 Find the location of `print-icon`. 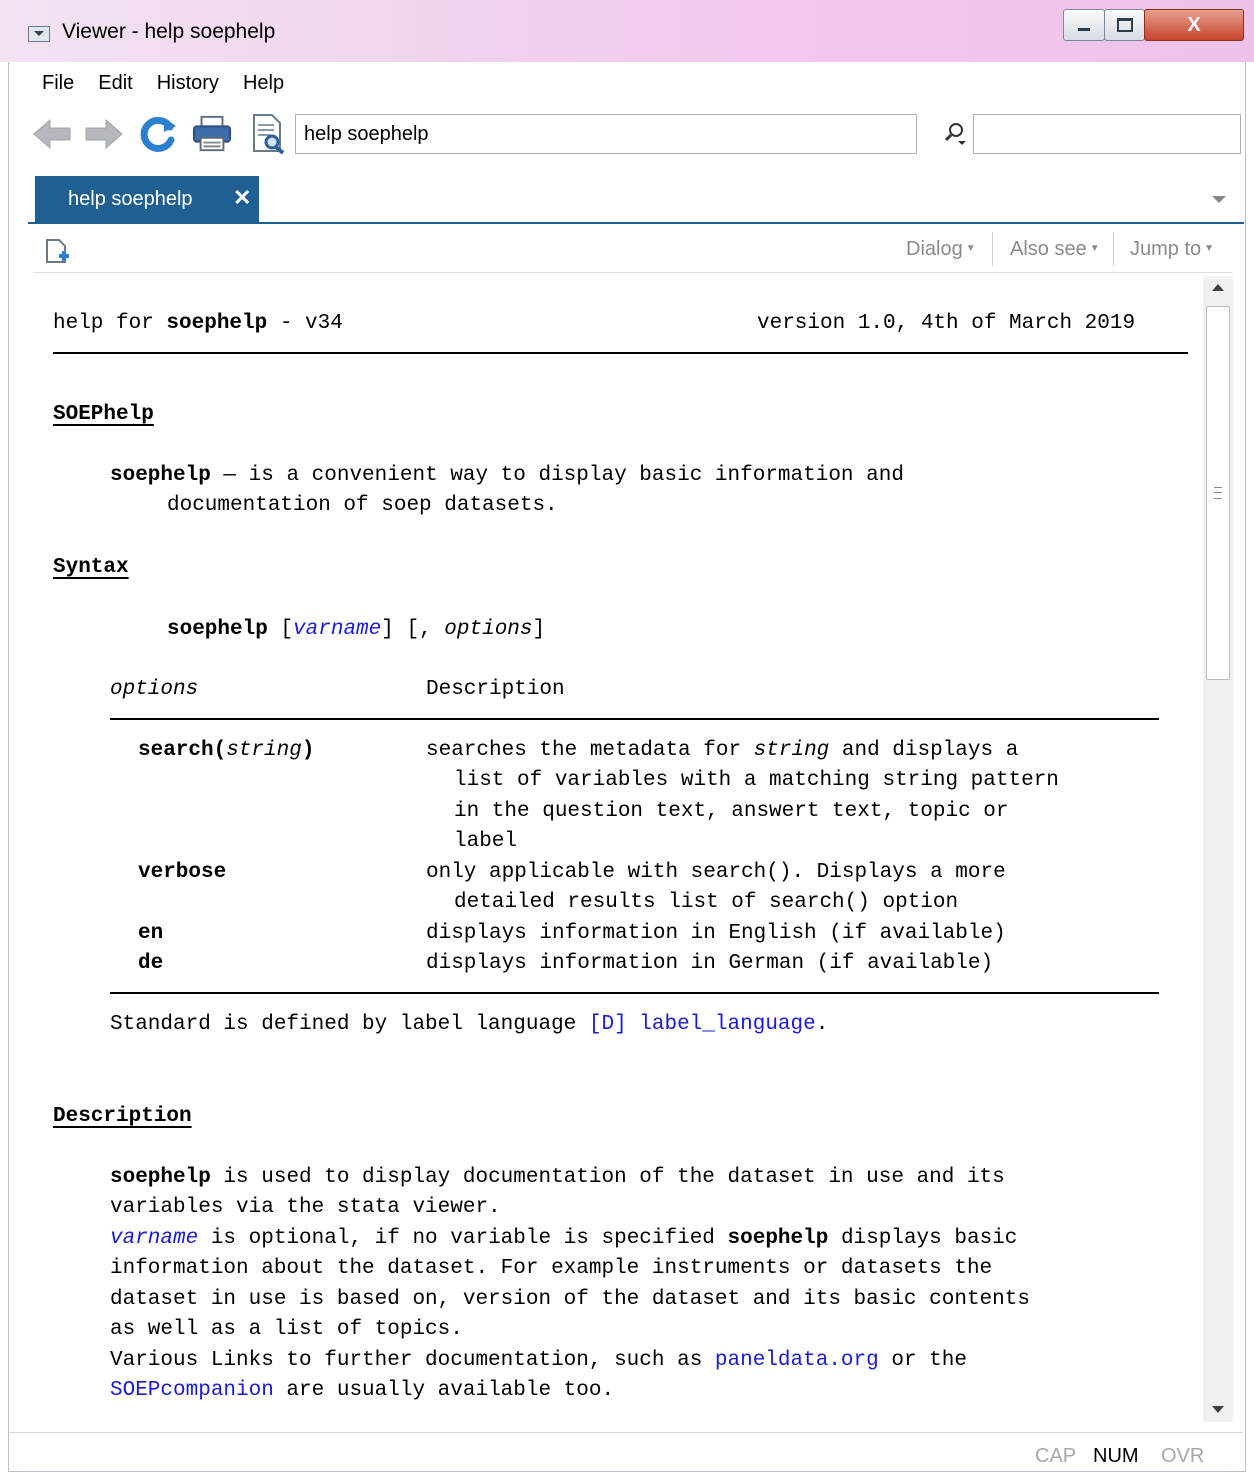

print-icon is located at coordinates (212, 134).